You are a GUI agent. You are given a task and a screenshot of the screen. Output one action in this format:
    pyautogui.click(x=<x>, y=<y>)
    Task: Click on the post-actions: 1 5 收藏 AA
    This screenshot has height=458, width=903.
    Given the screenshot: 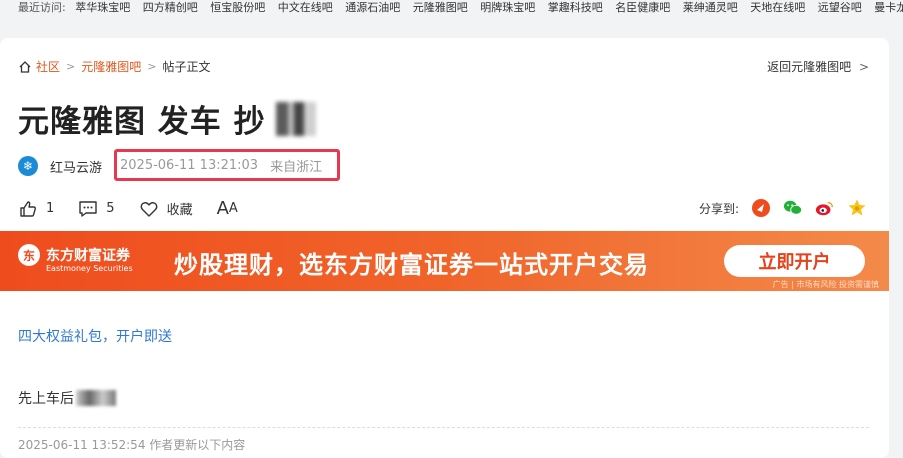 What is the action you would take?
    pyautogui.click(x=140, y=208)
    